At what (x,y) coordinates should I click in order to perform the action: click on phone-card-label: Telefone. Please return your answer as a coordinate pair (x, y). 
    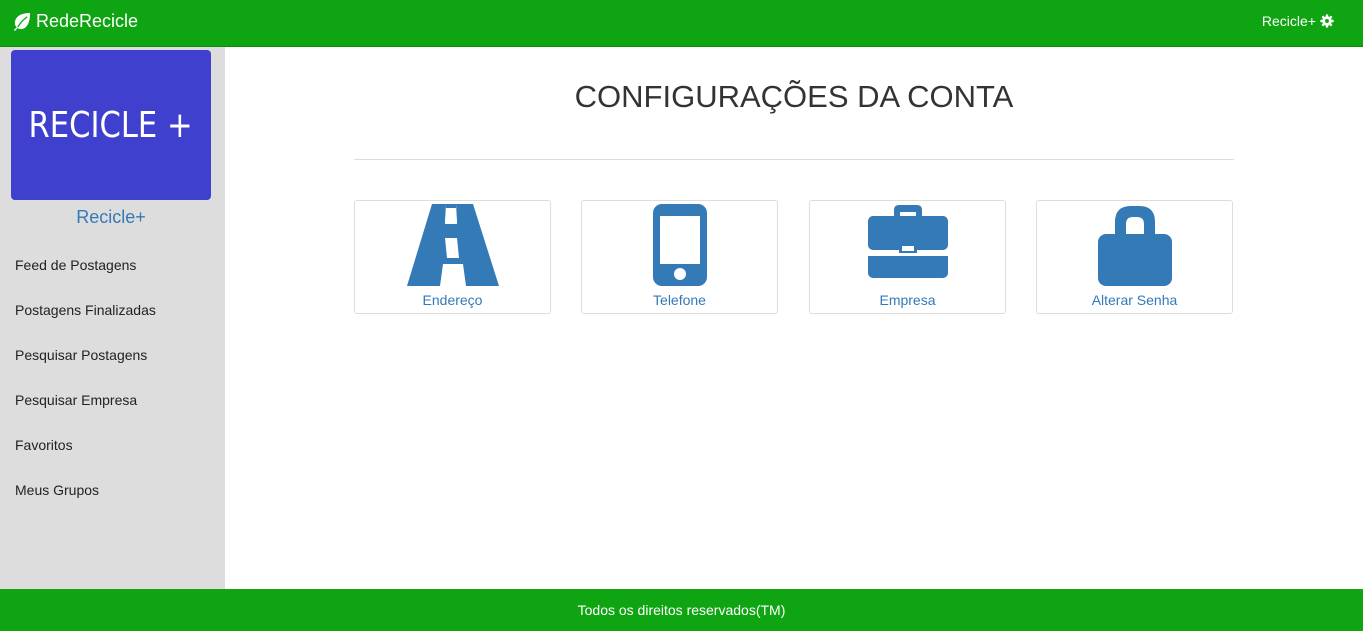
    Looking at the image, I should click on (679, 300).